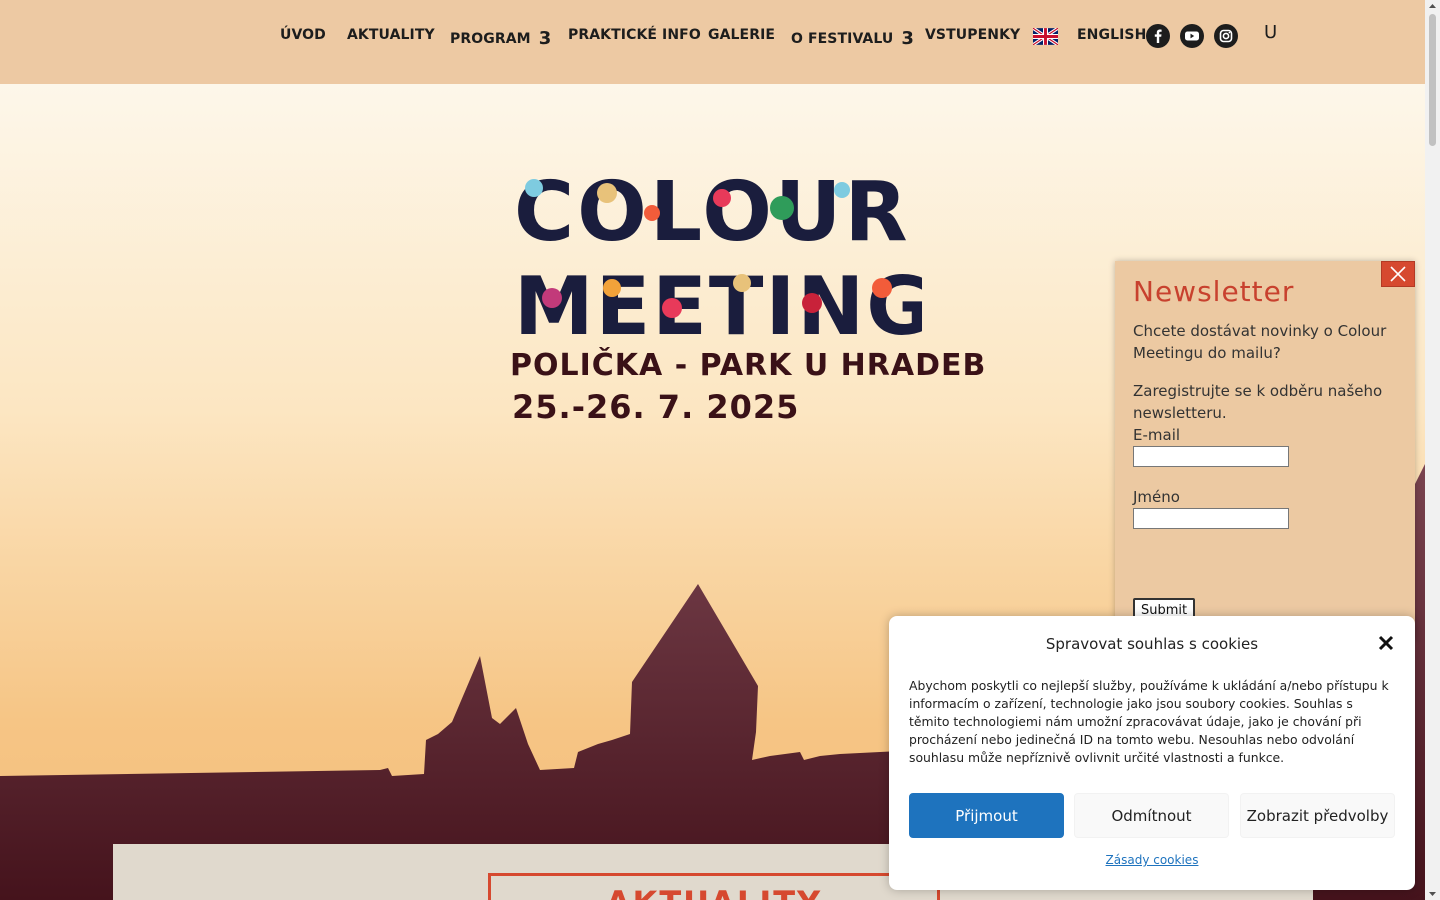 The width and height of the screenshot is (1440, 900). Describe the element at coordinates (1317, 815) in the screenshot. I see `preferences-button: Zobrazit předvolby` at that location.